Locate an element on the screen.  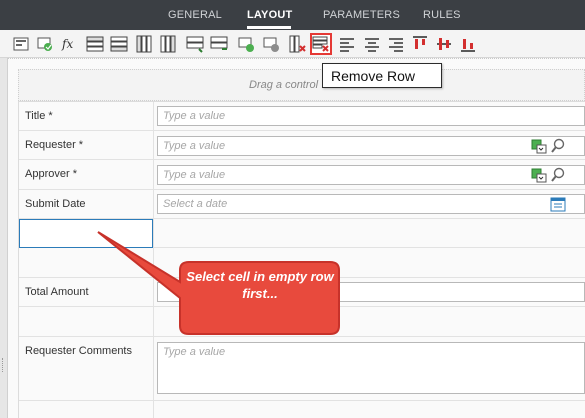
resize-handle is located at coordinates (3, 365).